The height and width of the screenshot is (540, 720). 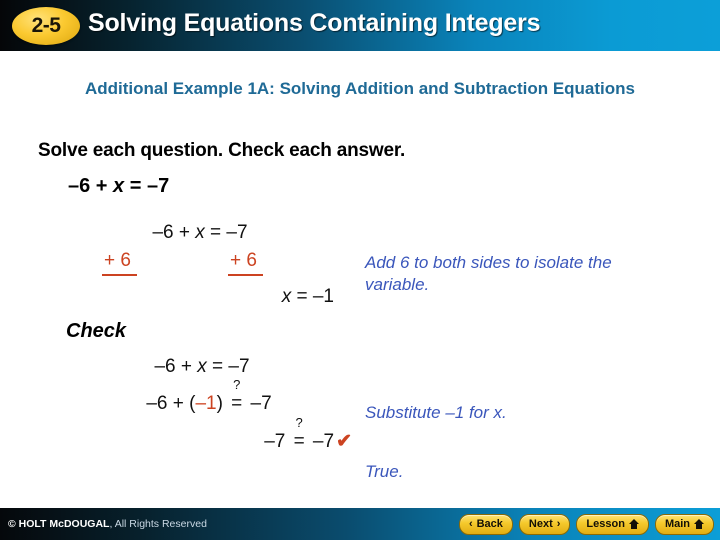 What do you see at coordinates (384, 471) in the screenshot?
I see `annotation-step-3: True.` at bounding box center [384, 471].